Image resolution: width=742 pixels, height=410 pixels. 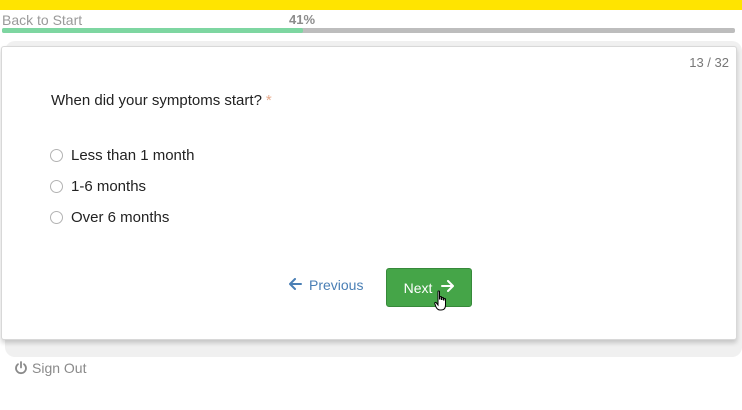 I want to click on sign-out-link: Sign Out, so click(x=50, y=368).